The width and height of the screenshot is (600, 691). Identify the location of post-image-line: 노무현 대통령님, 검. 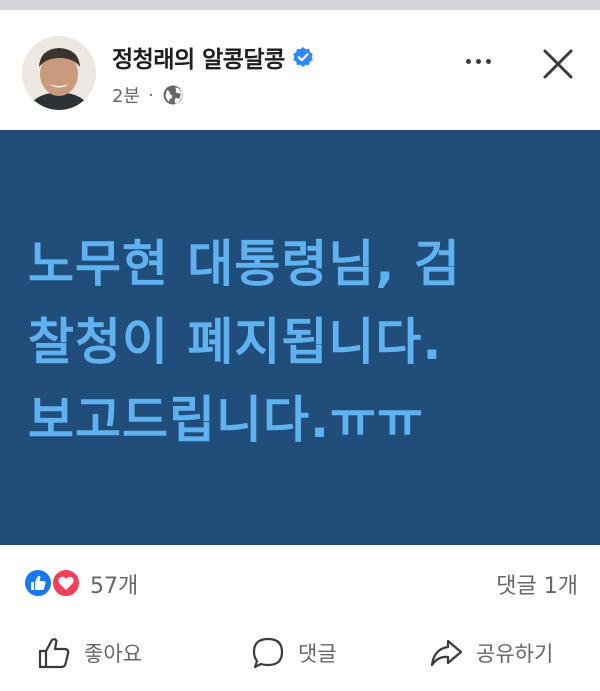
(244, 264).